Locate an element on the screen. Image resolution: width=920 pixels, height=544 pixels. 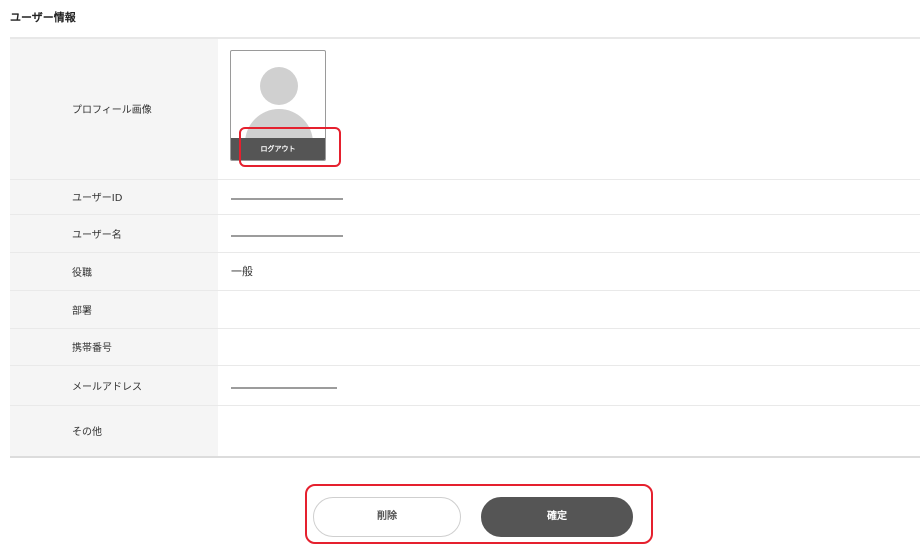
phone-value is located at coordinates (569, 347).